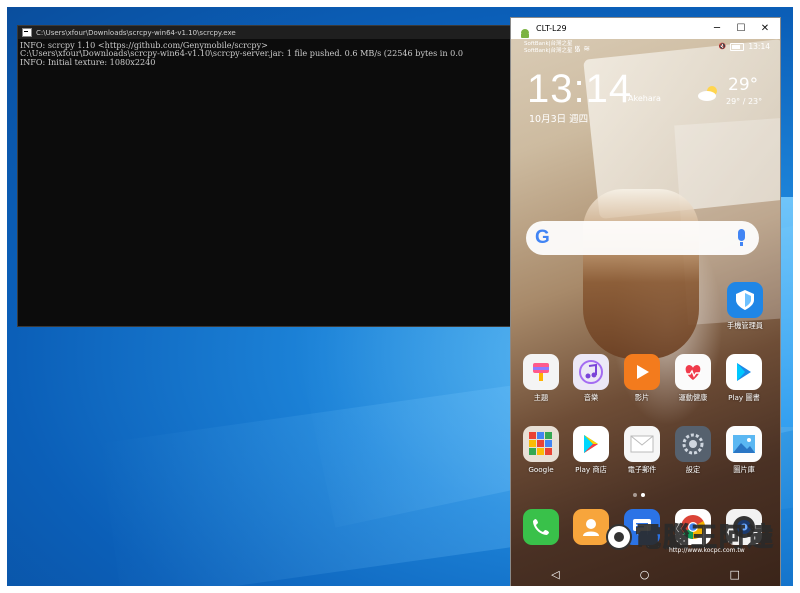 This screenshot has height=593, width=800. I want to click on phone-window-titlebar: CLT-L29 ─ ☐ ✕, so click(645, 28).